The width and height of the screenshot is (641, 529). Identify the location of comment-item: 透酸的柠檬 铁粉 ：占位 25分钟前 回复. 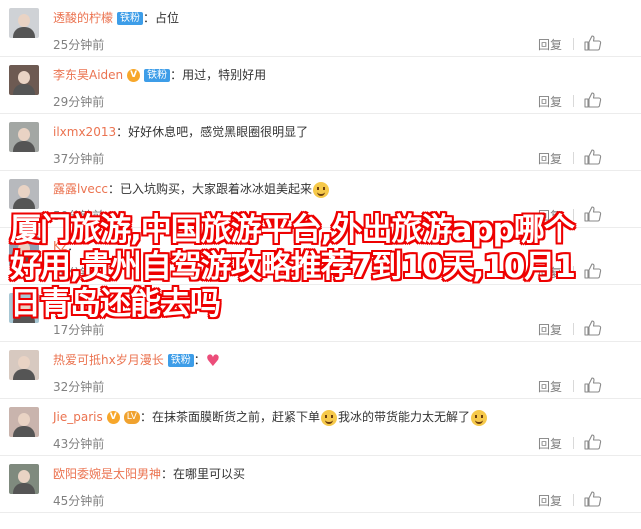
(320, 28).